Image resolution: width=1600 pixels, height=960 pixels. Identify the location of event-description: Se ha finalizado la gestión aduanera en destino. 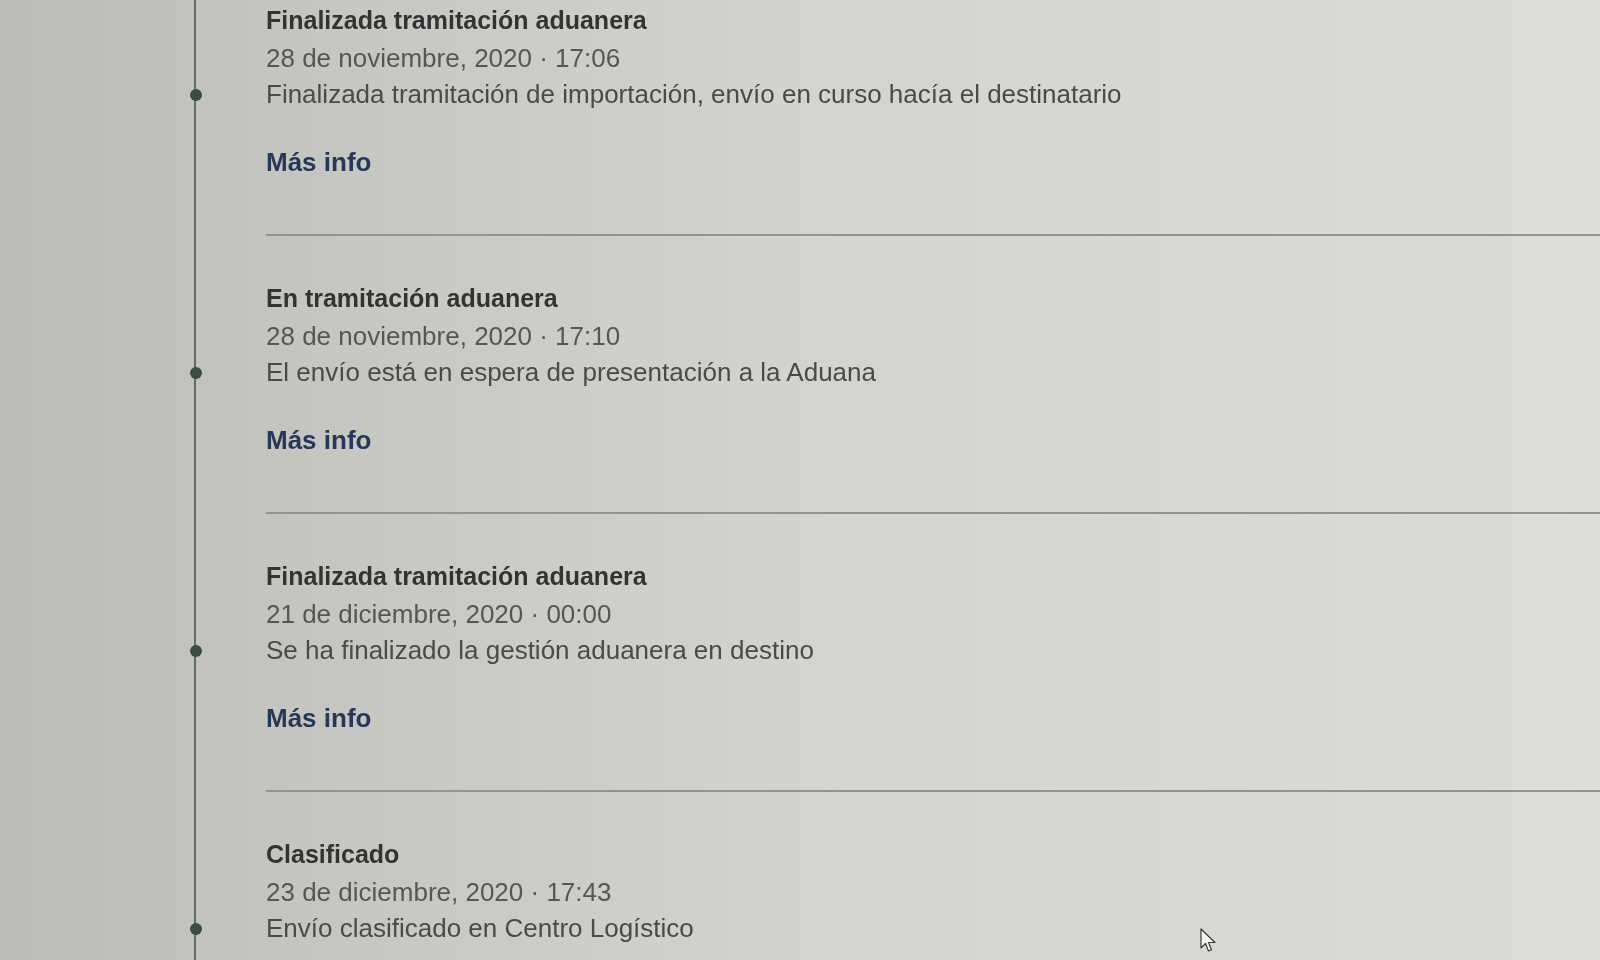
(540, 650).